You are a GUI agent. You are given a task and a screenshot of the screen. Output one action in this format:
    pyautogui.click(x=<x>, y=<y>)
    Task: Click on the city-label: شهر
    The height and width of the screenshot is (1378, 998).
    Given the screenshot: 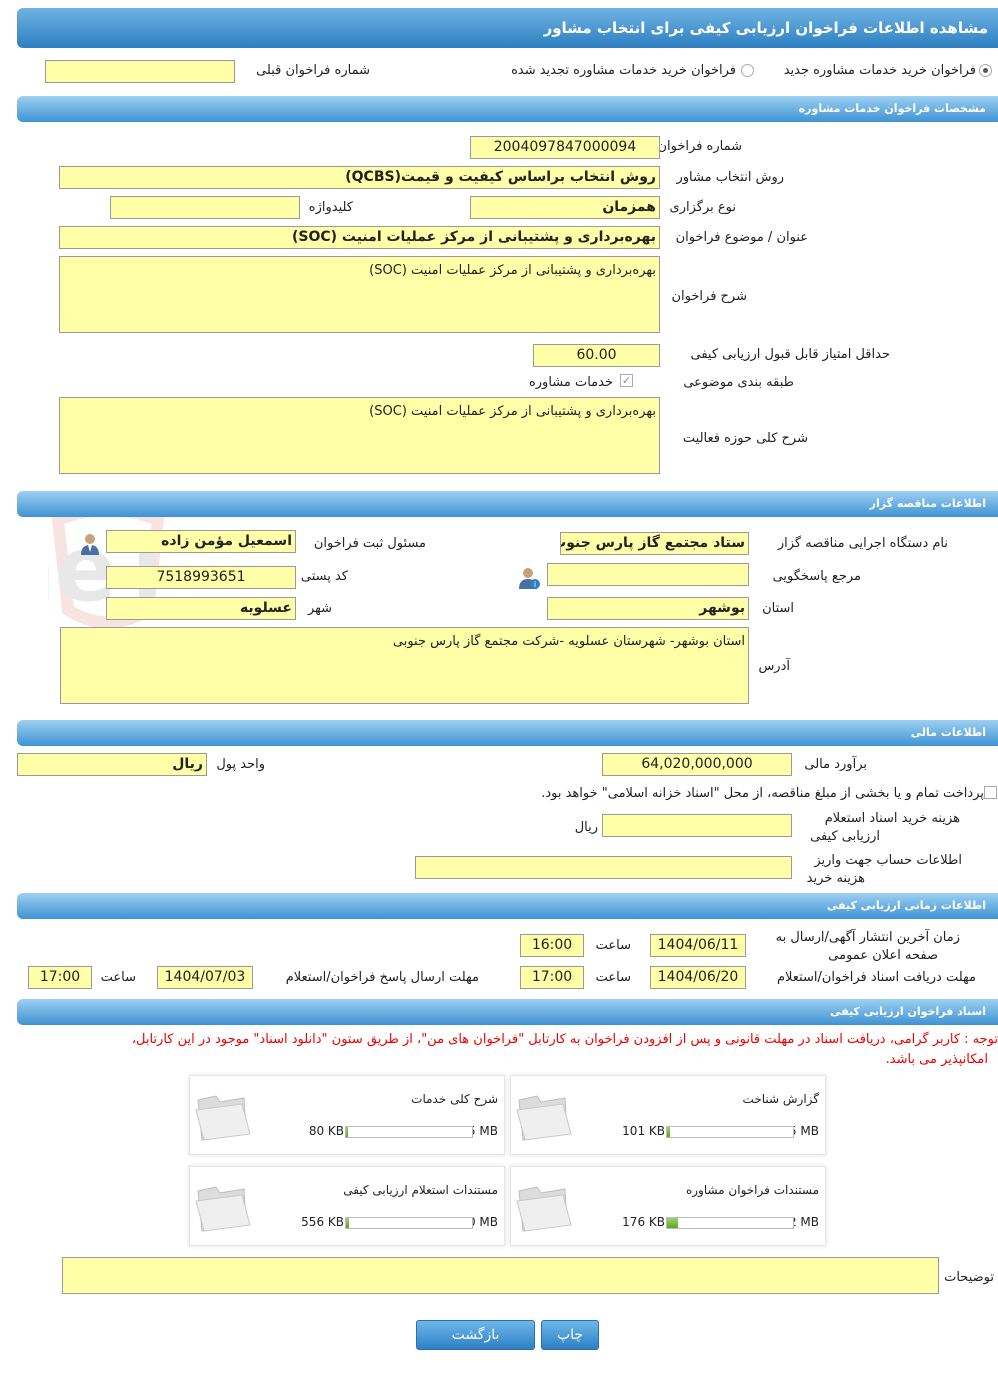 What is the action you would take?
    pyautogui.click(x=319, y=608)
    